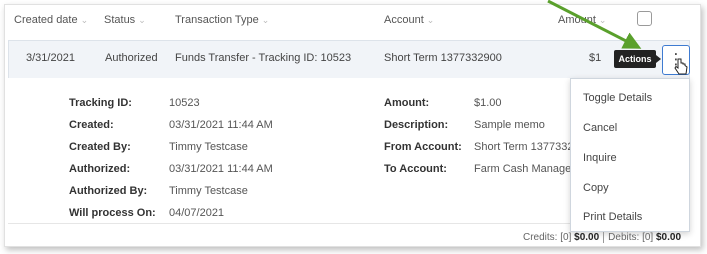 The height and width of the screenshot is (254, 707). Describe the element at coordinates (415, 169) in the screenshot. I see `detail-label: To Account:` at that location.